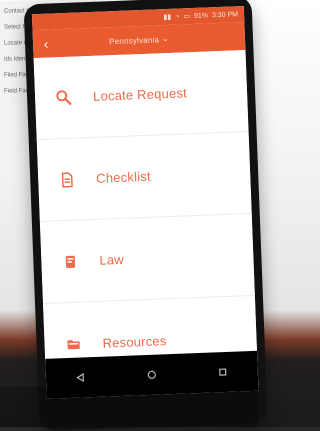 Image resolution: width=320 pixels, height=431 pixels. I want to click on menu-item-label: Locate Request, so click(140, 94).